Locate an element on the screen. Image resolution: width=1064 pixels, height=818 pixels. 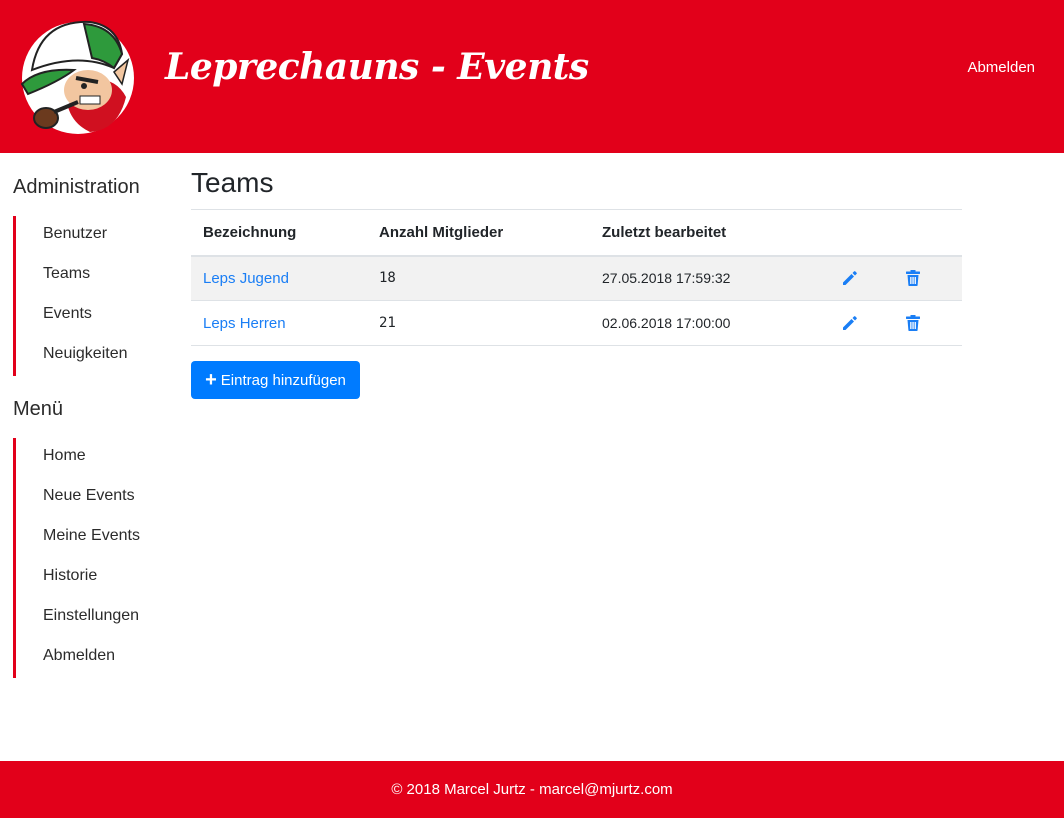
sidebar-heading-administration: Administration is located at coordinates (76, 187).